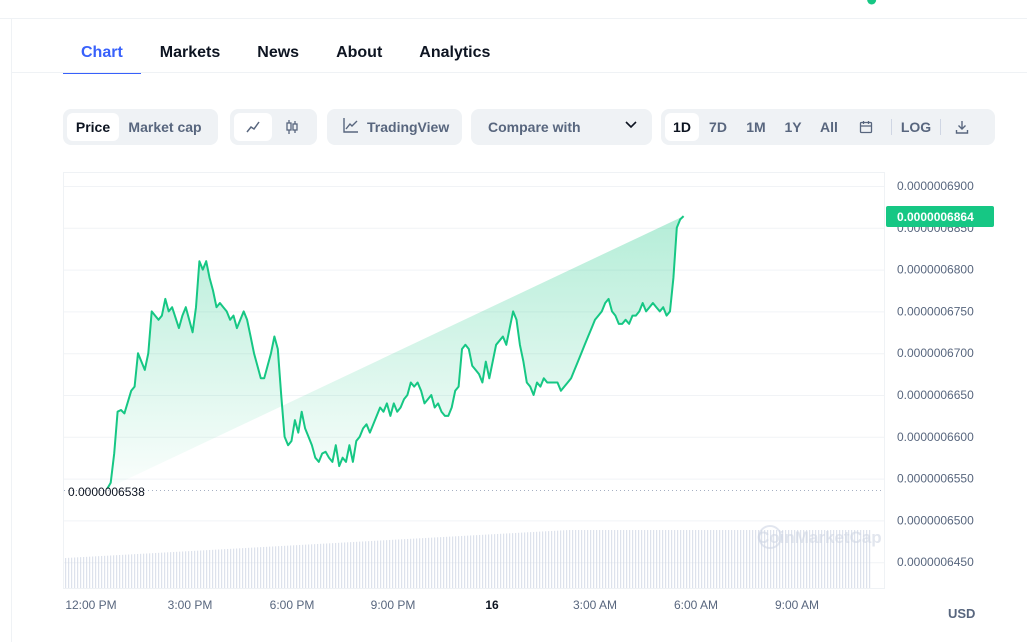 Image resolution: width=1027 pixels, height=642 pixels. I want to click on y-tick-label: 0.0000006550, so click(935, 479).